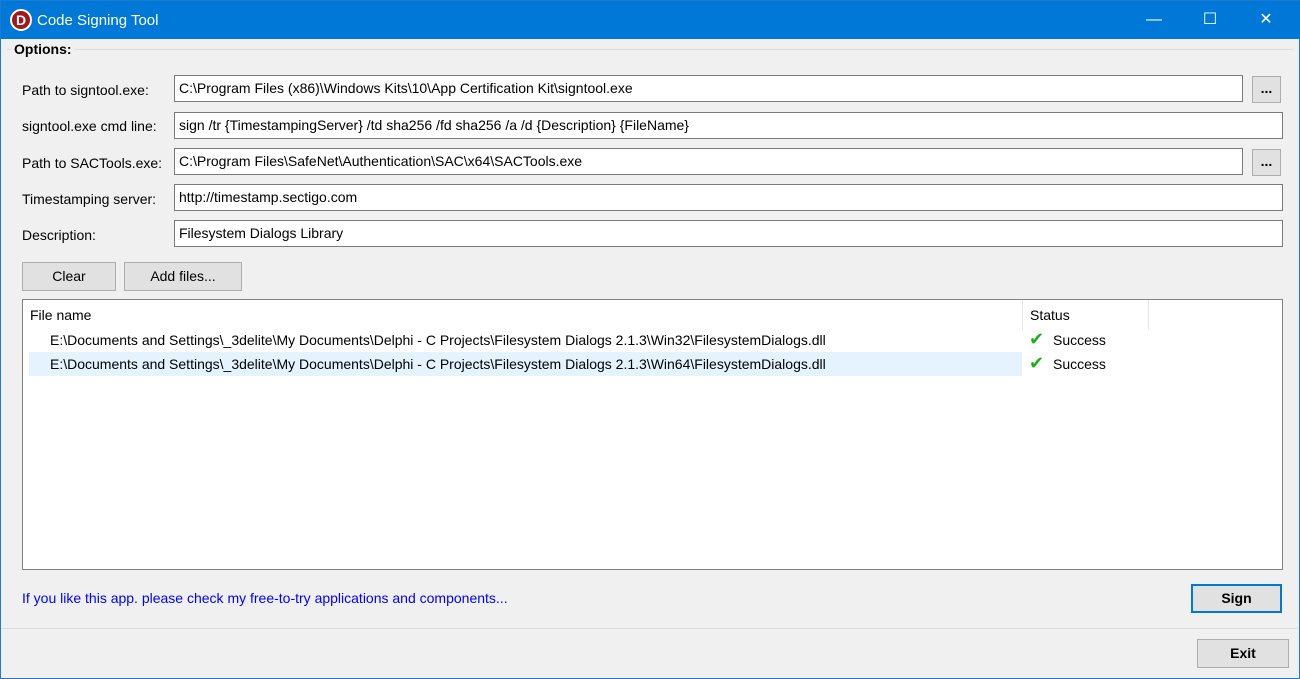 The height and width of the screenshot is (679, 1300). I want to click on column-header-file-name: File name, so click(523, 315).